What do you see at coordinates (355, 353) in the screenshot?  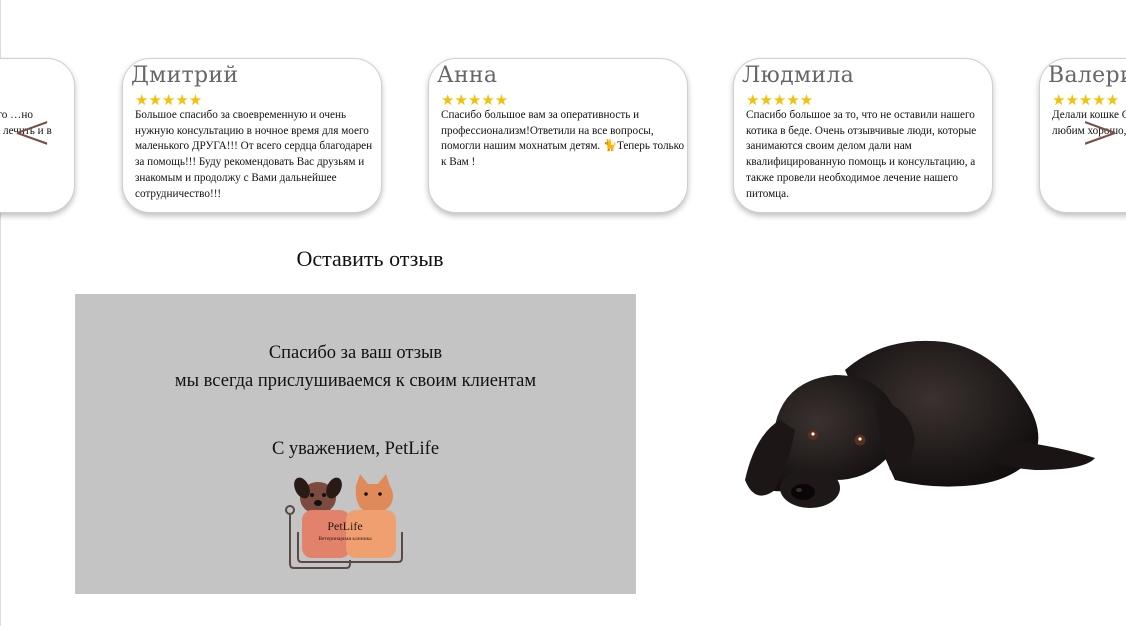 I see `feedback-thanks: Спасибо за ваш отзыв` at bounding box center [355, 353].